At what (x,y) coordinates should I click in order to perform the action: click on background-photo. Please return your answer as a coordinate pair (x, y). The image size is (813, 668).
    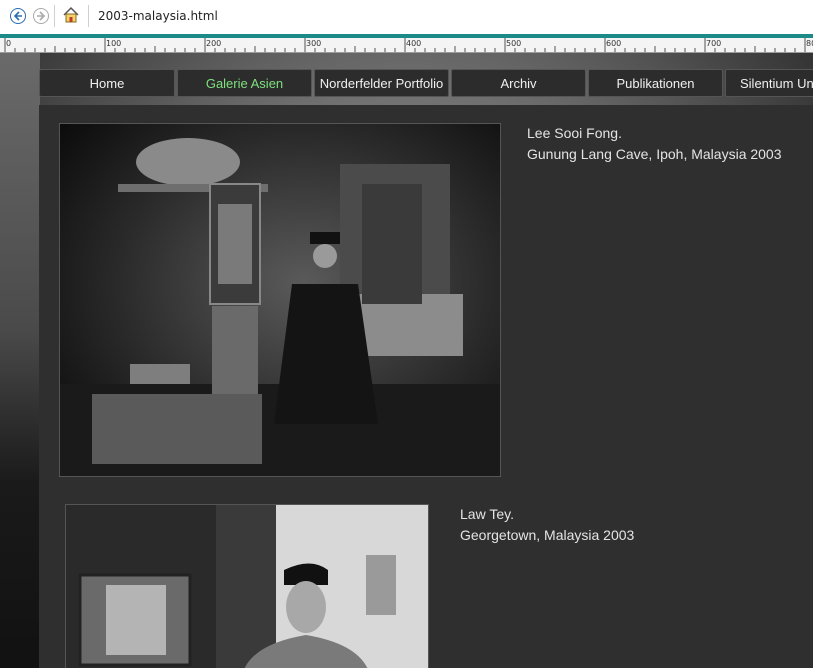
    Looking at the image, I should click on (20, 360).